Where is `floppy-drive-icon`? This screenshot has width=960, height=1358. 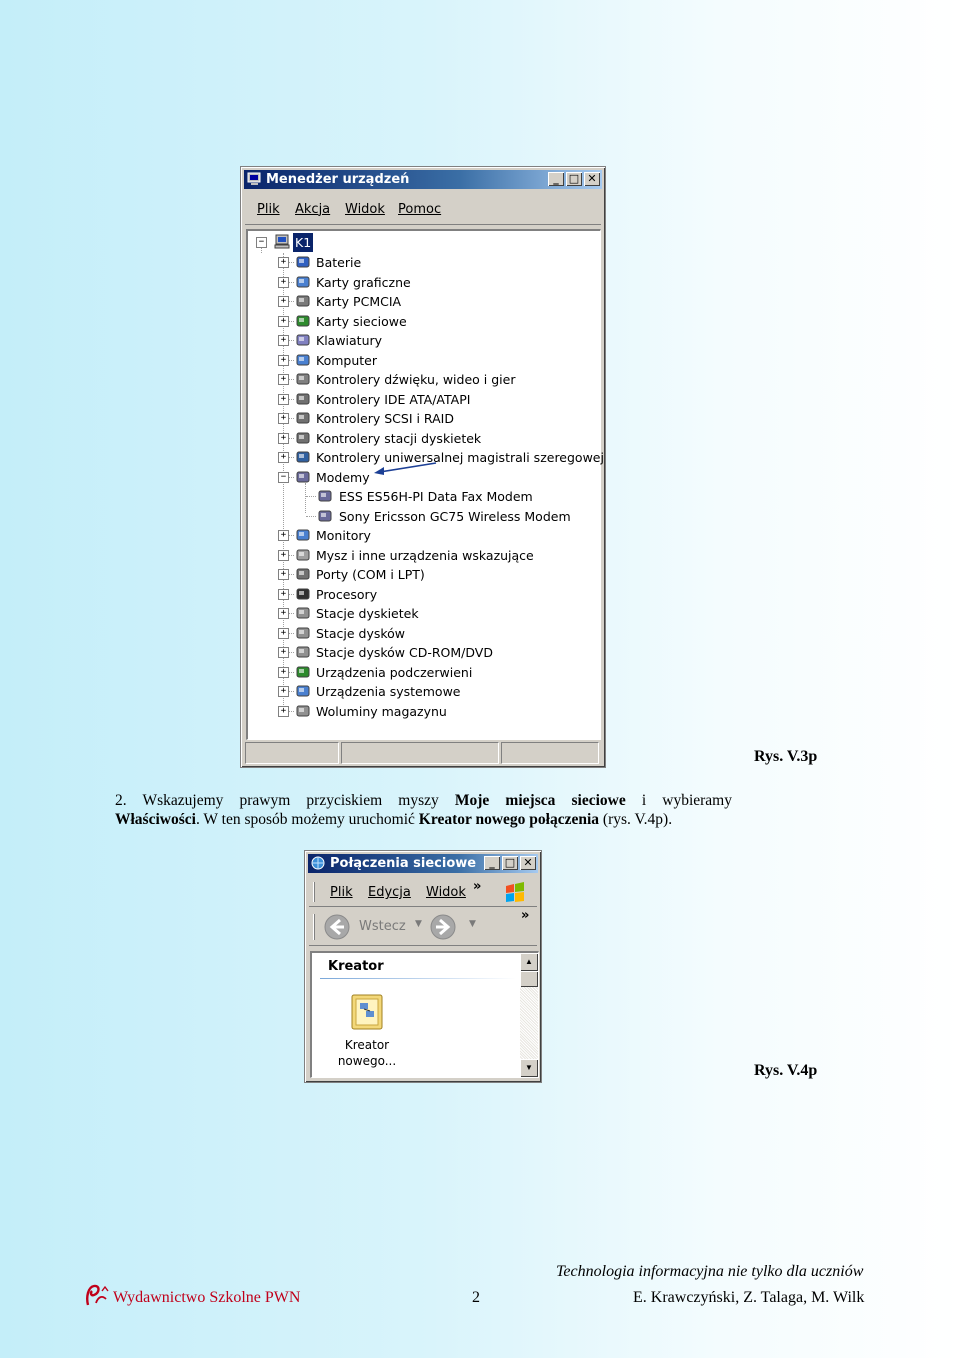
floppy-drive-icon is located at coordinates (303, 613).